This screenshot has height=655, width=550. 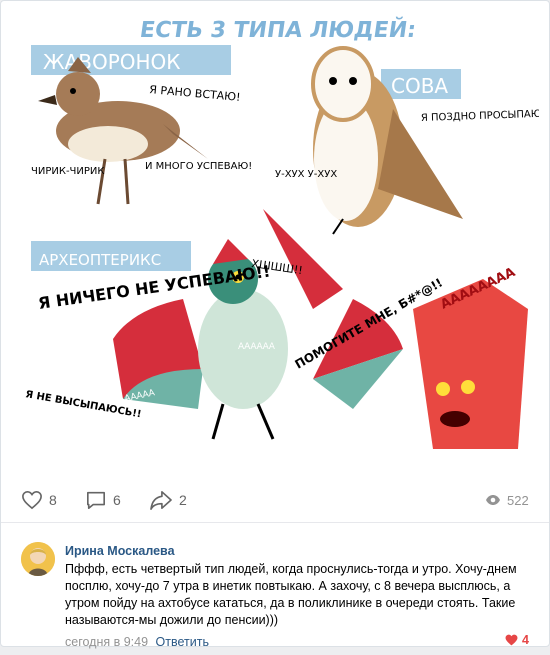 What do you see at coordinates (278, 29) in the screenshot?
I see `image-title: ЕСТЬ 3 ТИПА ЛЮДЕЙ:` at bounding box center [278, 29].